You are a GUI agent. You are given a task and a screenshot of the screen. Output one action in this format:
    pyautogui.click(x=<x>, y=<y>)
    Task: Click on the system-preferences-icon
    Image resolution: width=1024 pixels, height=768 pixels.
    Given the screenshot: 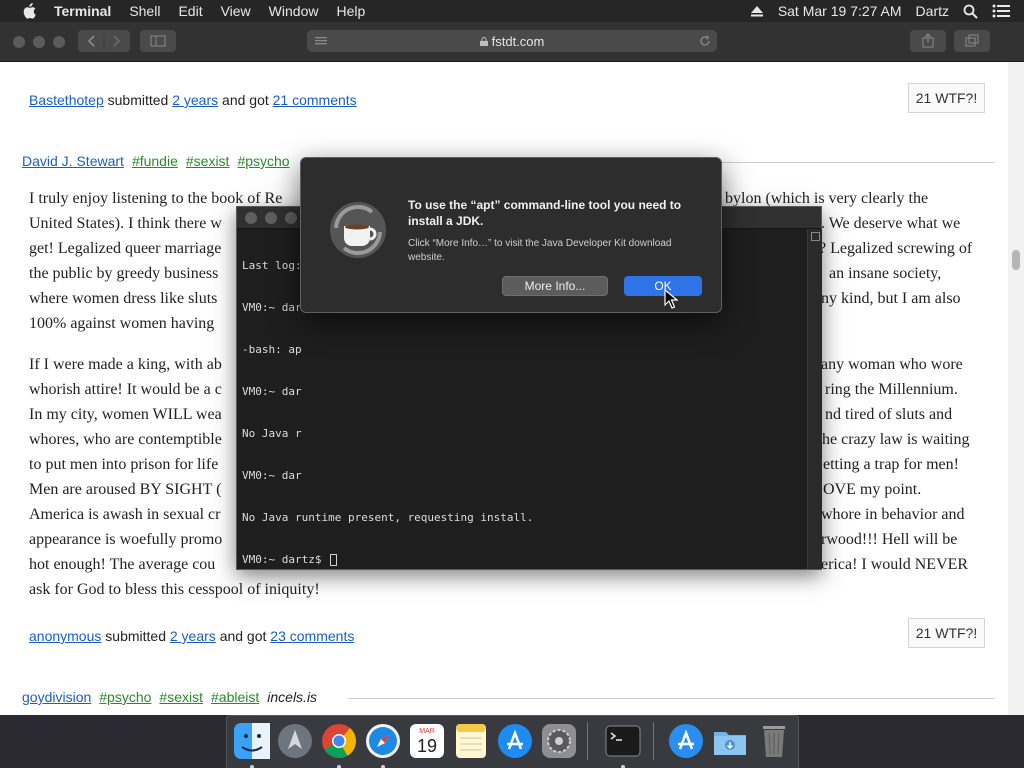 What is the action you would take?
    pyautogui.click(x=559, y=741)
    